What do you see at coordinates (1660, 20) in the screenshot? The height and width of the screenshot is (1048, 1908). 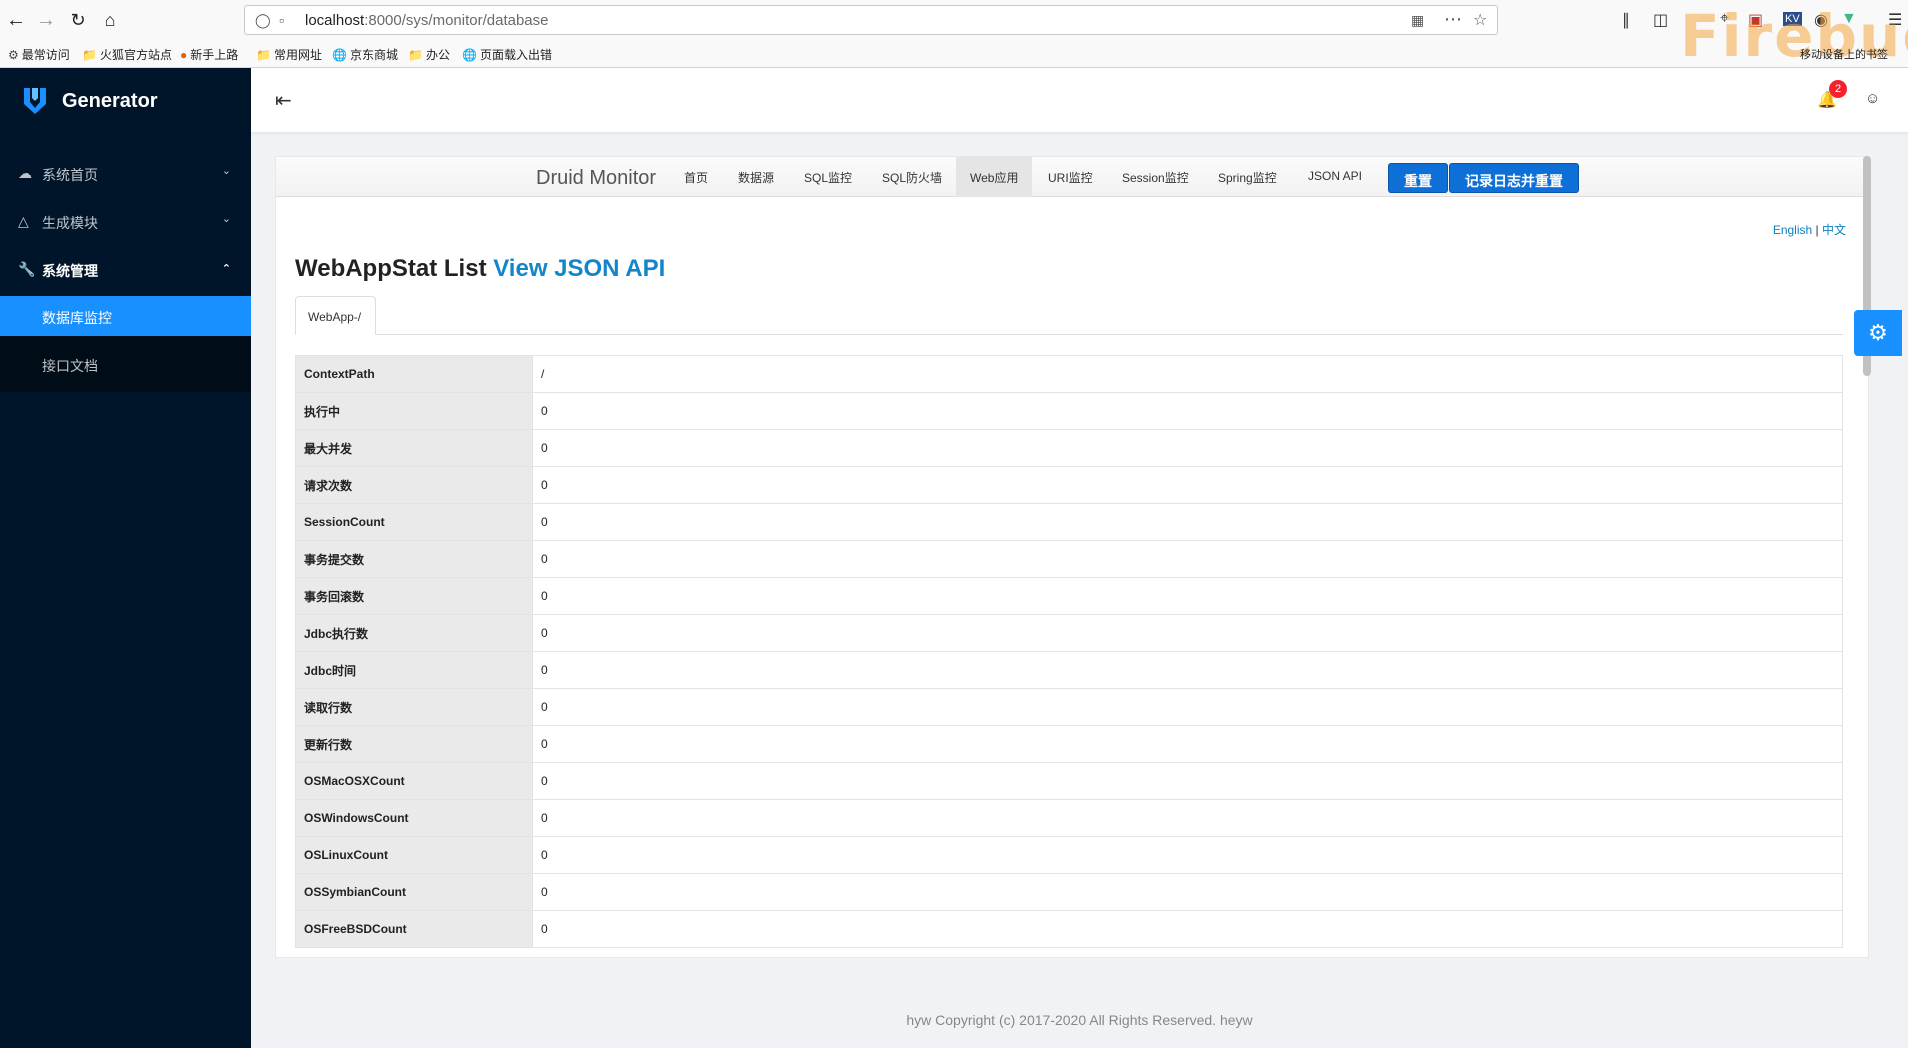 I see `sidebar-toggle-icon: ◫` at bounding box center [1660, 20].